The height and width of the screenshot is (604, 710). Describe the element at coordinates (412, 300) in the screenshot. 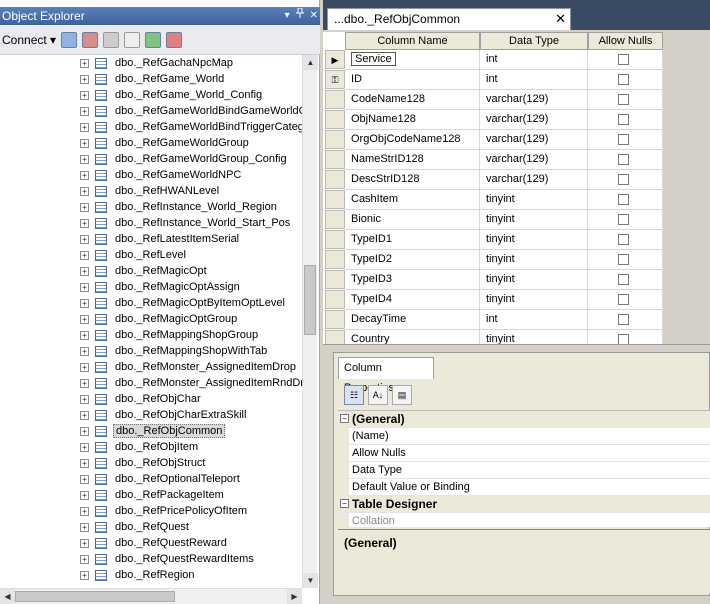

I see `column-name-cell: TypeID4` at that location.